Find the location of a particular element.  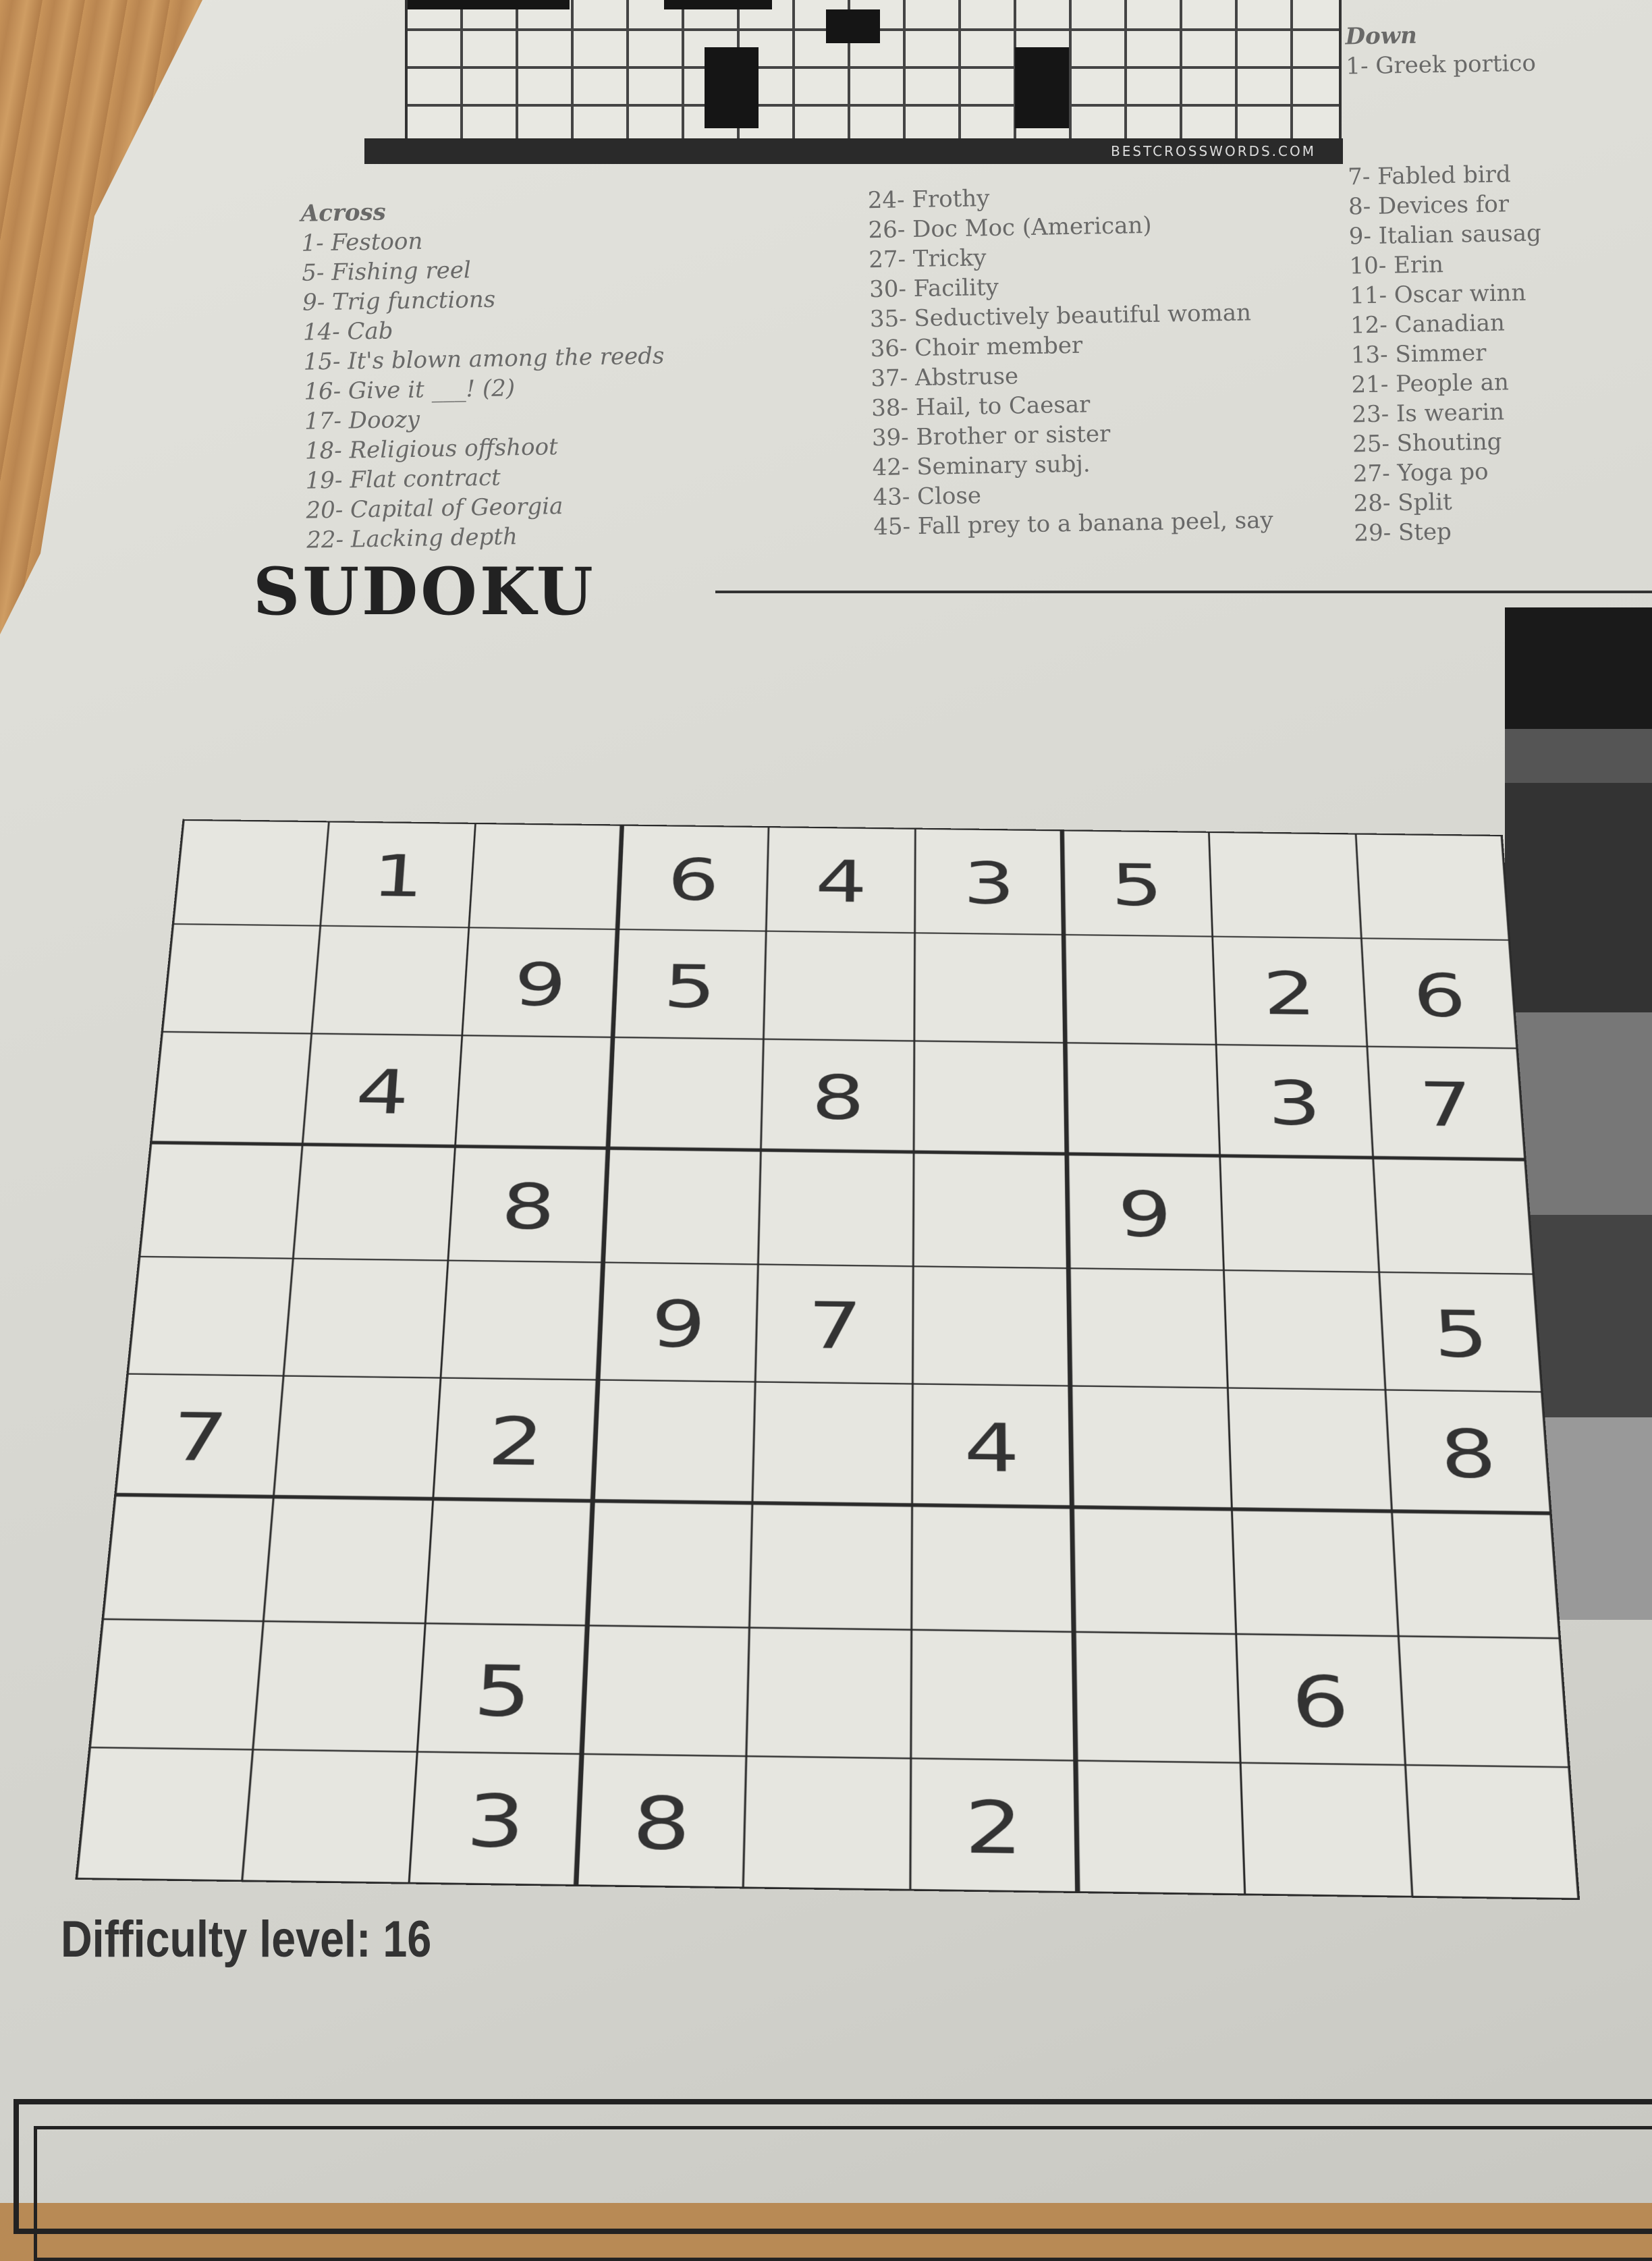

sudoku-digit: 1 is located at coordinates (398, 876).